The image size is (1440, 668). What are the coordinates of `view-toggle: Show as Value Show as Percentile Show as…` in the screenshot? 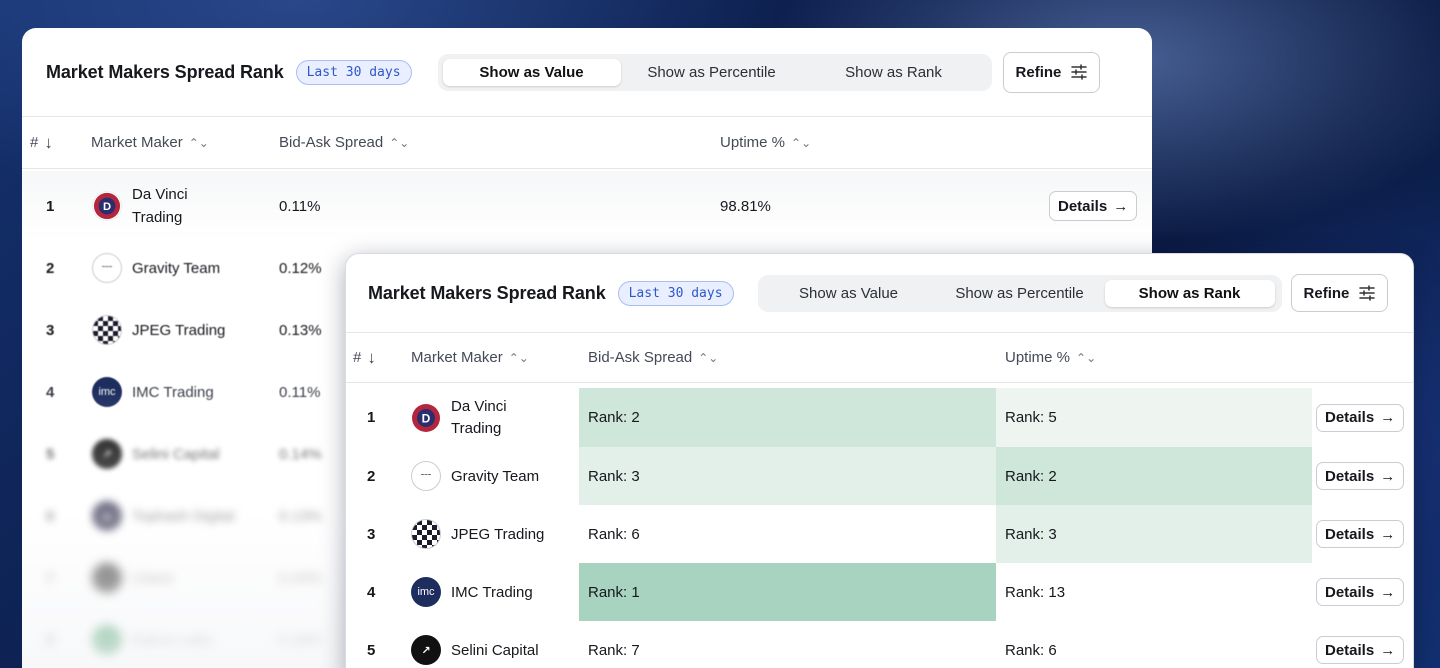 It's located at (1019, 293).